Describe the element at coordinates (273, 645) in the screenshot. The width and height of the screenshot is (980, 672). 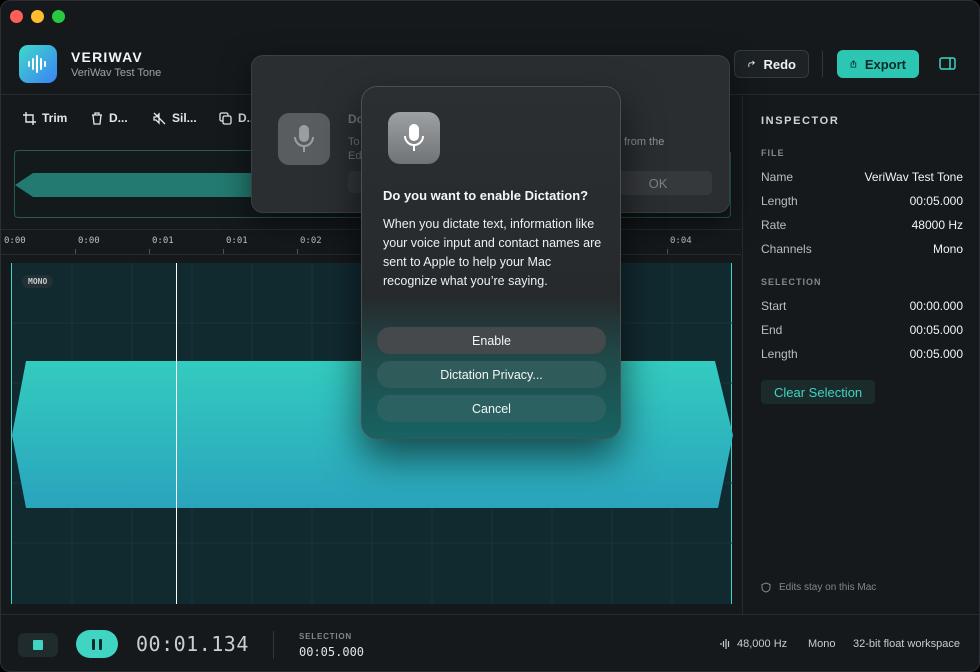
I see `transport-divider` at that location.